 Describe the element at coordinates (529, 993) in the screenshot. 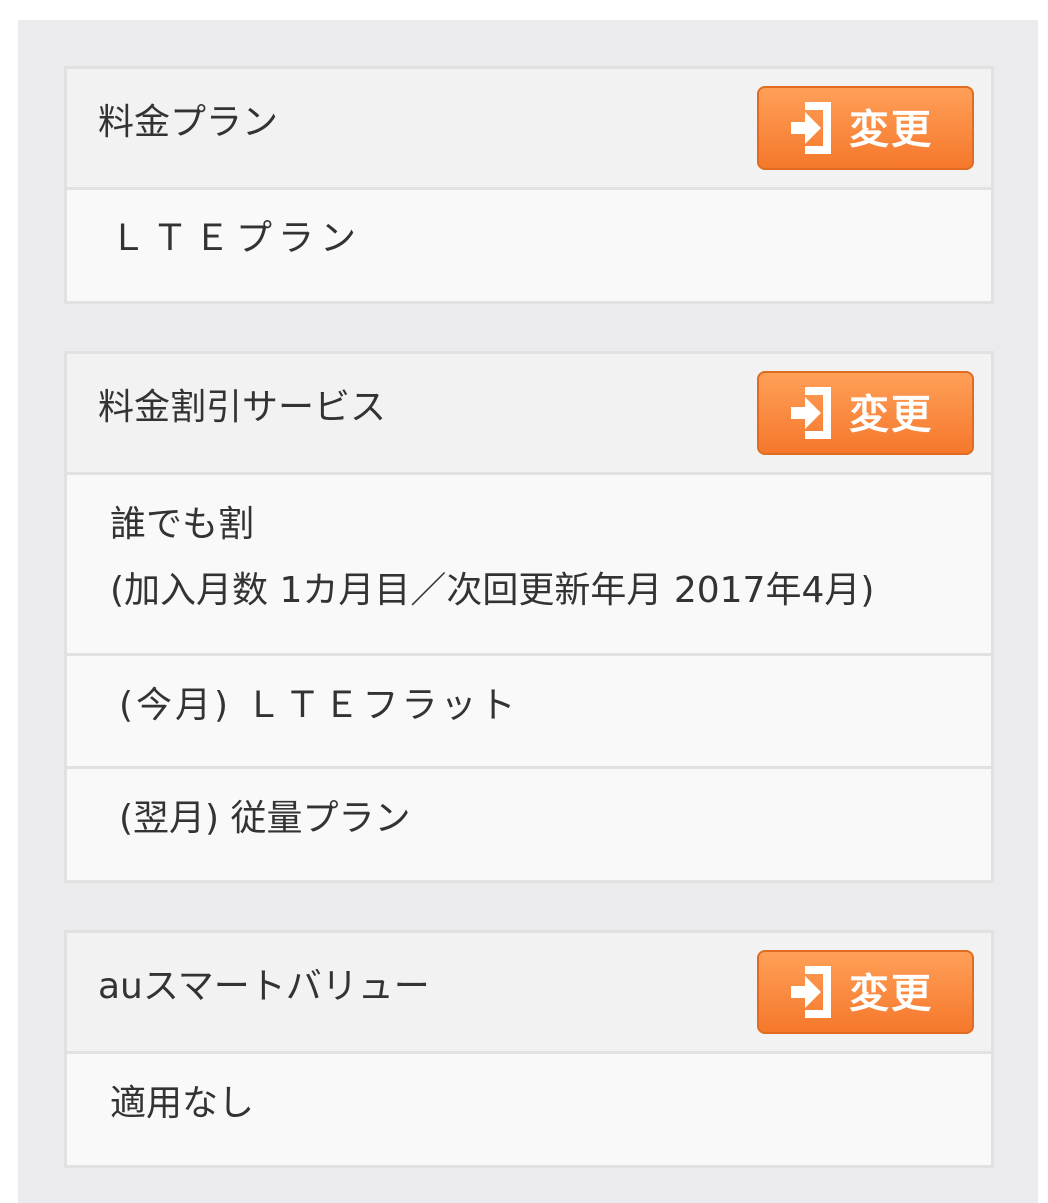

I see `section-header: auスマートバリュー 変更` at that location.